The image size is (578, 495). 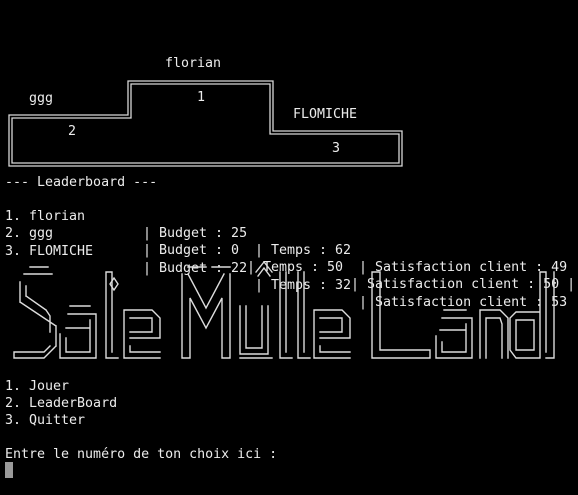 I want to click on leaderboard-header: --- Leaderboard ---, so click(x=81, y=182).